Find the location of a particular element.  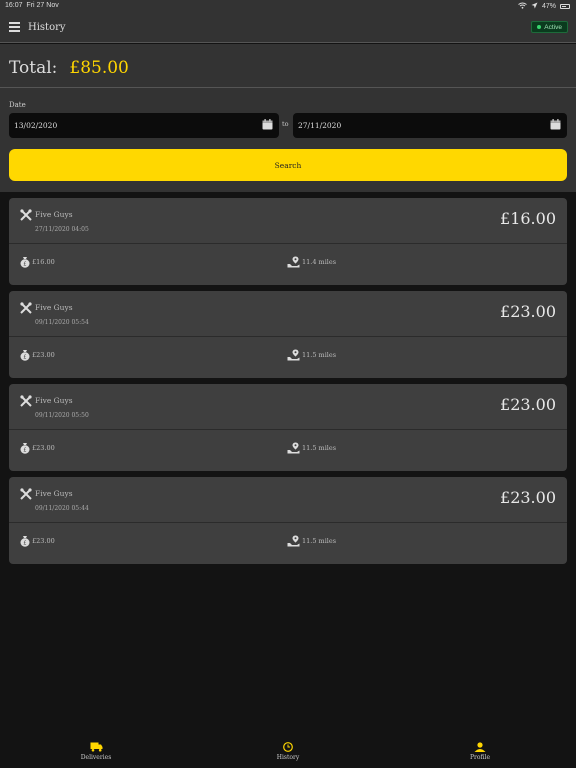

total-summary: Total: £85.00 is located at coordinates (69, 68).